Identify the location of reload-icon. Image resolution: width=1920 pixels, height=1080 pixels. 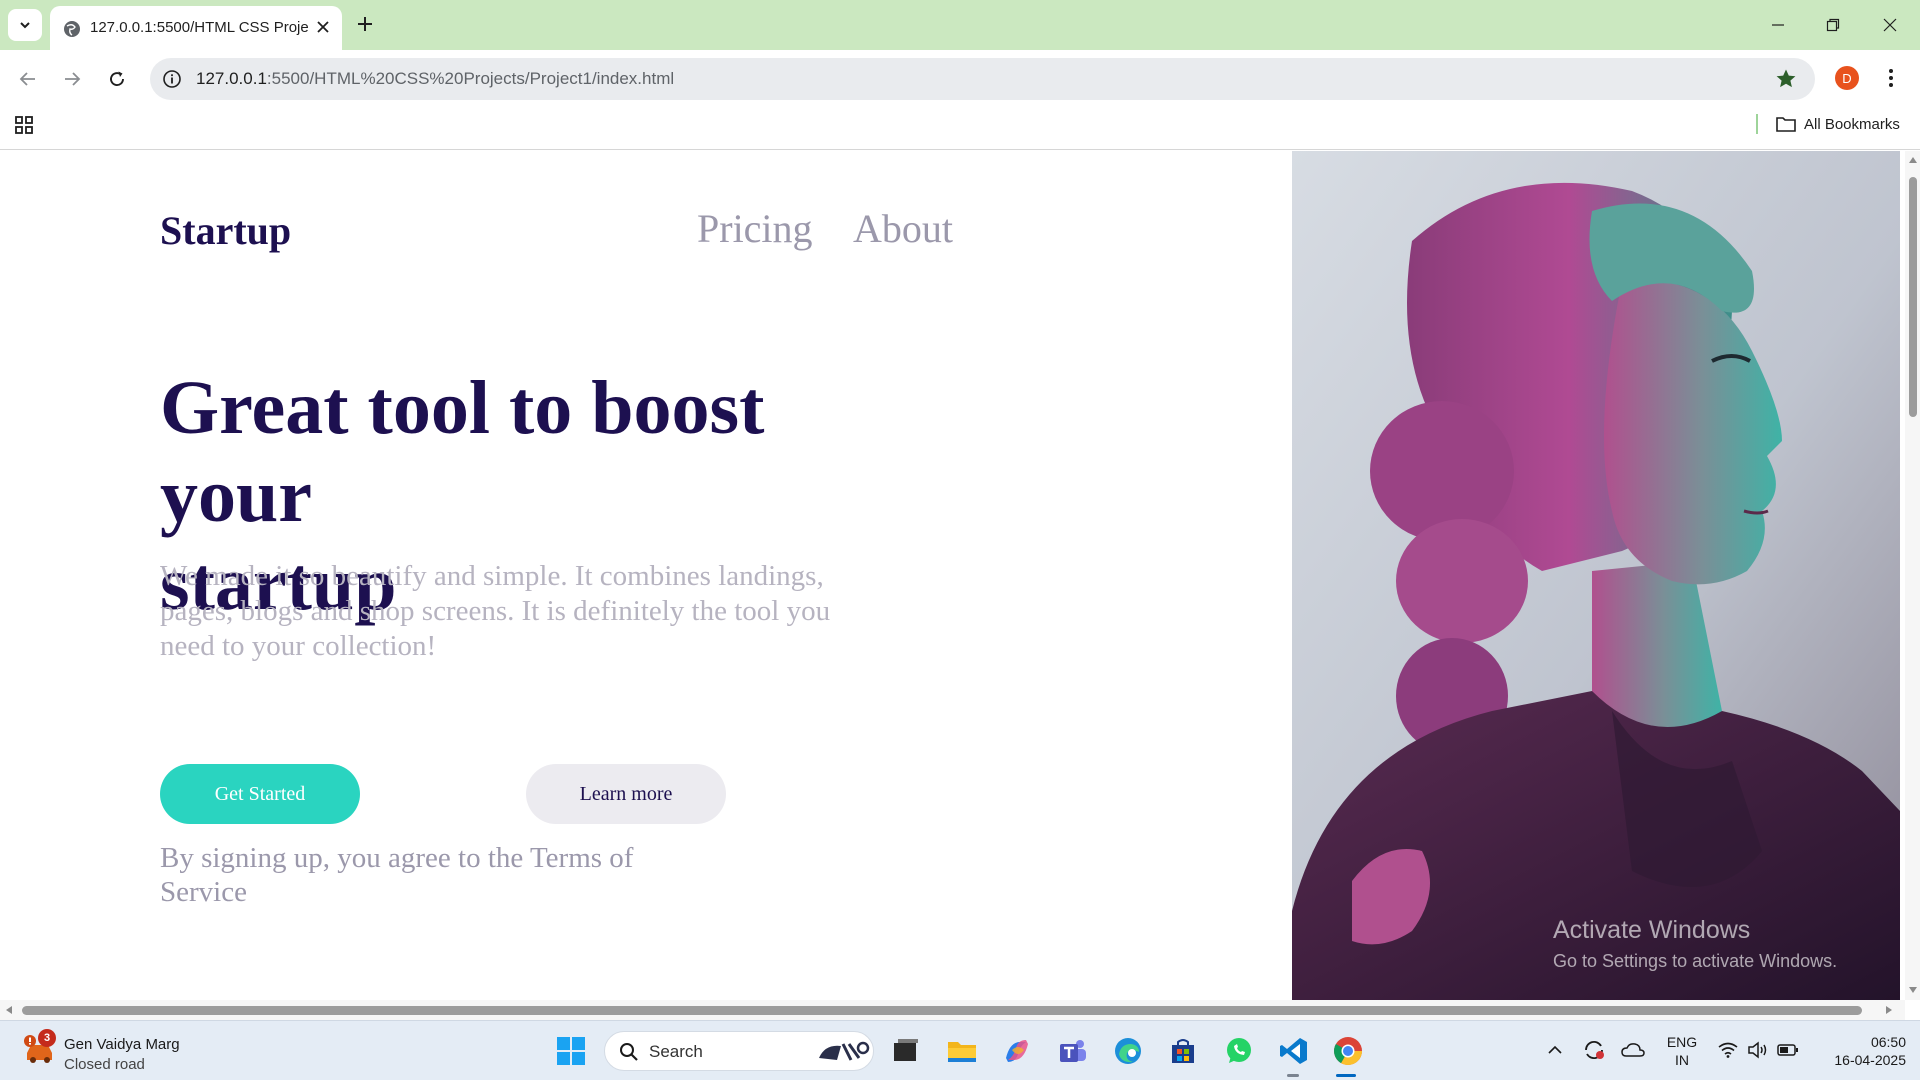
(117, 78).